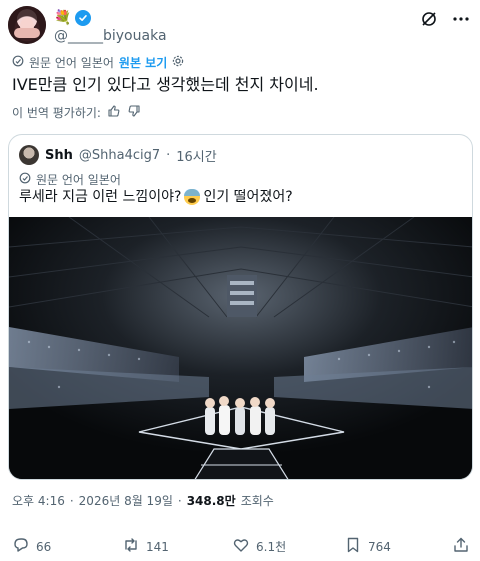  I want to click on quoted-tweet-text: 루세라 지금 이런 느낌이야? 인기 떨어졌어?, so click(156, 197).